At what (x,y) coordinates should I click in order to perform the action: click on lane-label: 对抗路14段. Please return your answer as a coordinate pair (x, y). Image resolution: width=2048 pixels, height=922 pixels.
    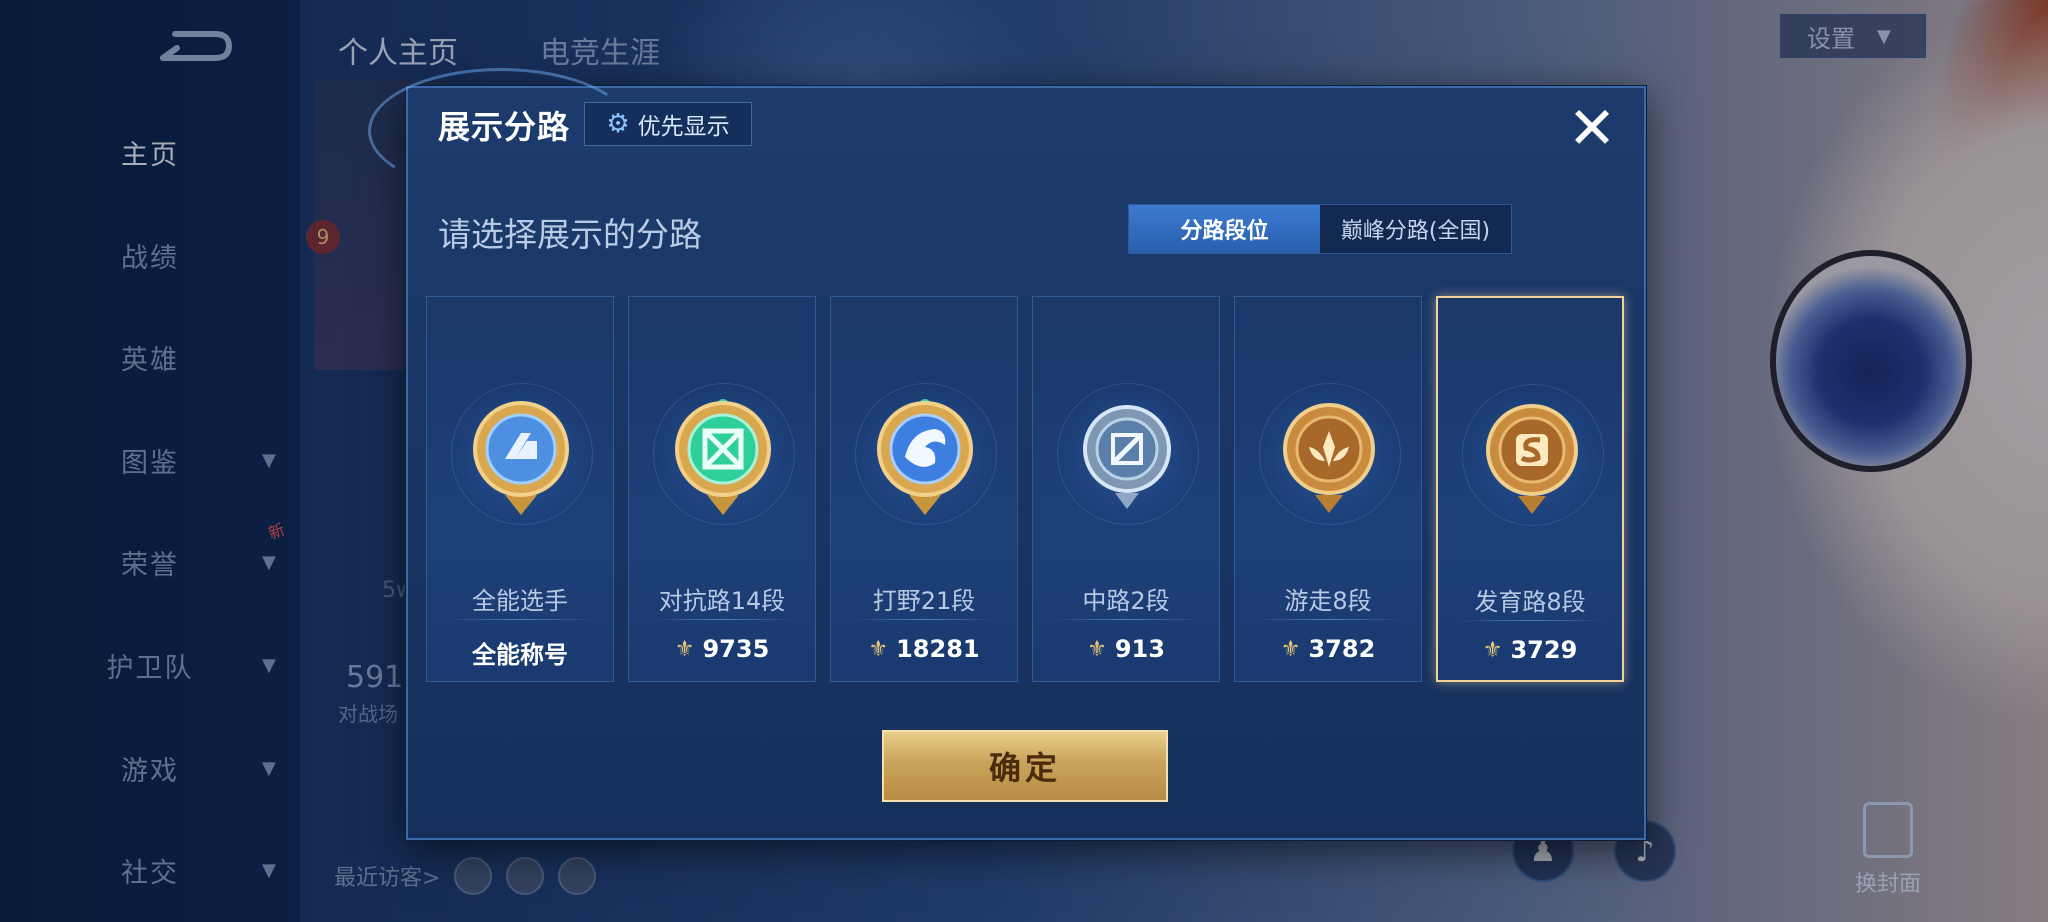
    Looking at the image, I should click on (722, 601).